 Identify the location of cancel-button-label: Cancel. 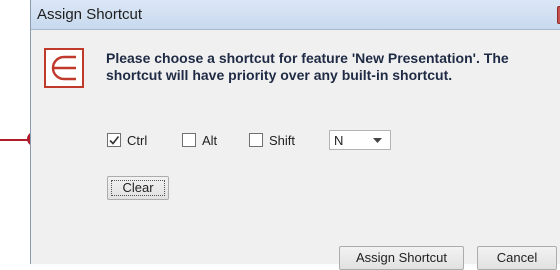
(517, 257).